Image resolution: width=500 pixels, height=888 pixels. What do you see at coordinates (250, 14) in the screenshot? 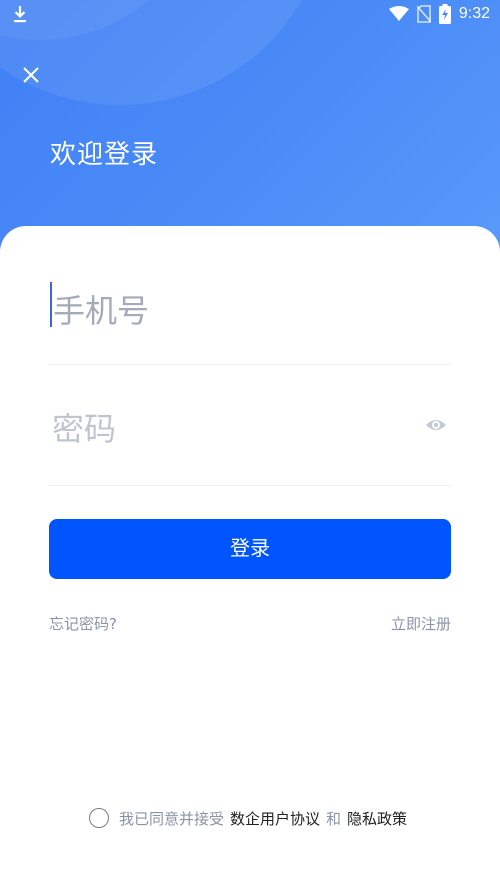
I see `status-bar: 9:32` at bounding box center [250, 14].